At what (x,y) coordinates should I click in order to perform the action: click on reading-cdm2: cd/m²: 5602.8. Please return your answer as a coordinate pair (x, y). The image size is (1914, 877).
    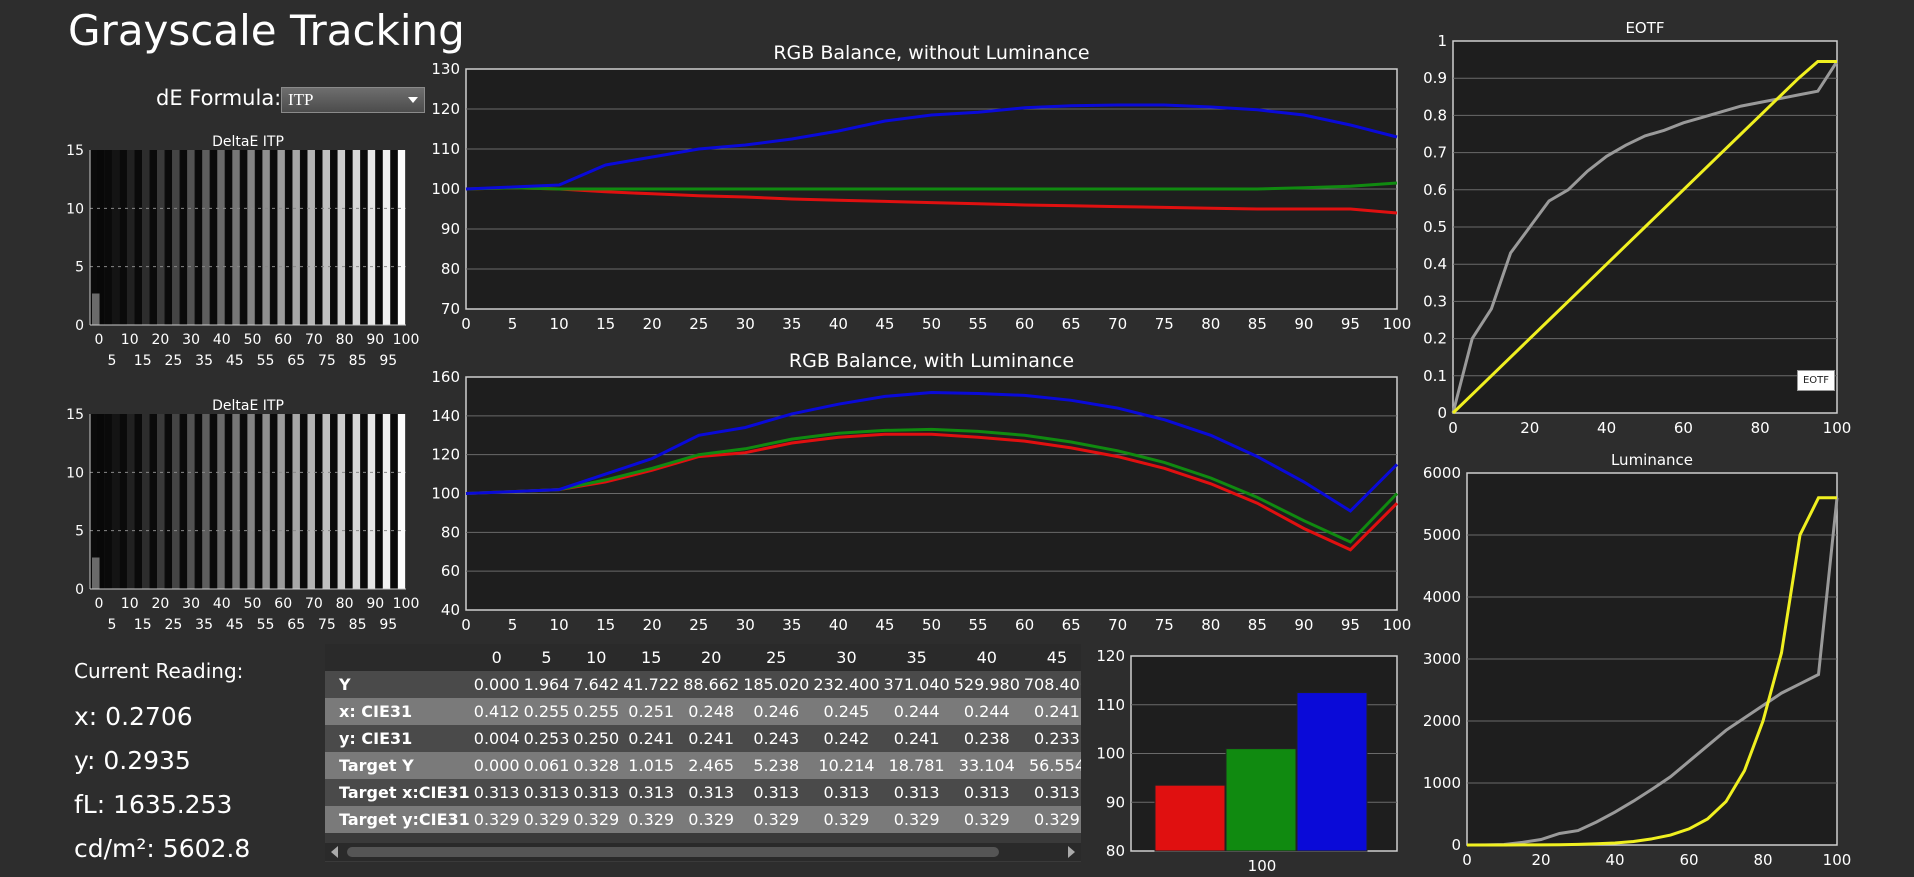
    Looking at the image, I should click on (162, 848).